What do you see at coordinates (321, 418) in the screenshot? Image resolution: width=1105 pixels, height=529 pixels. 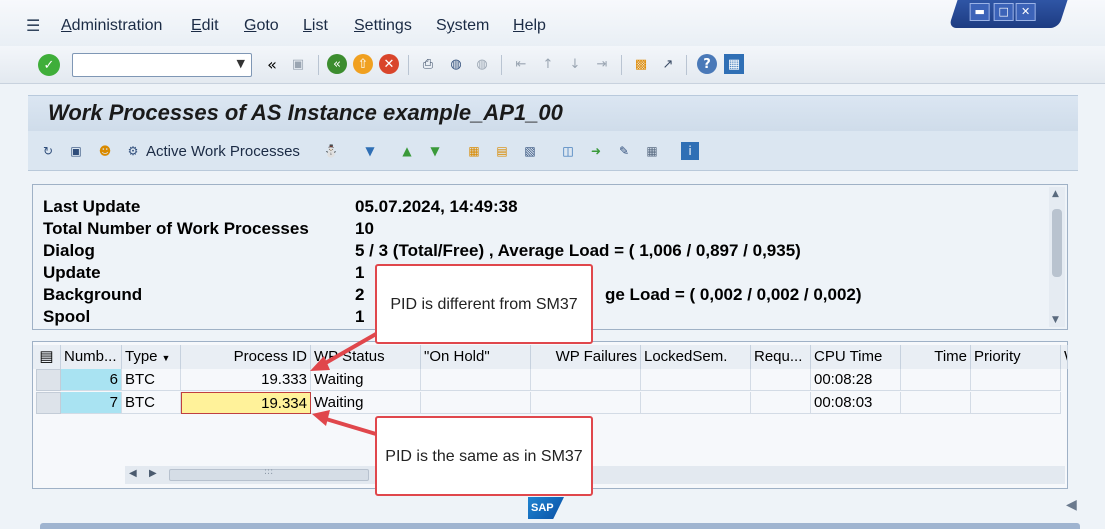 I see `arrow-head-bottom` at bounding box center [321, 418].